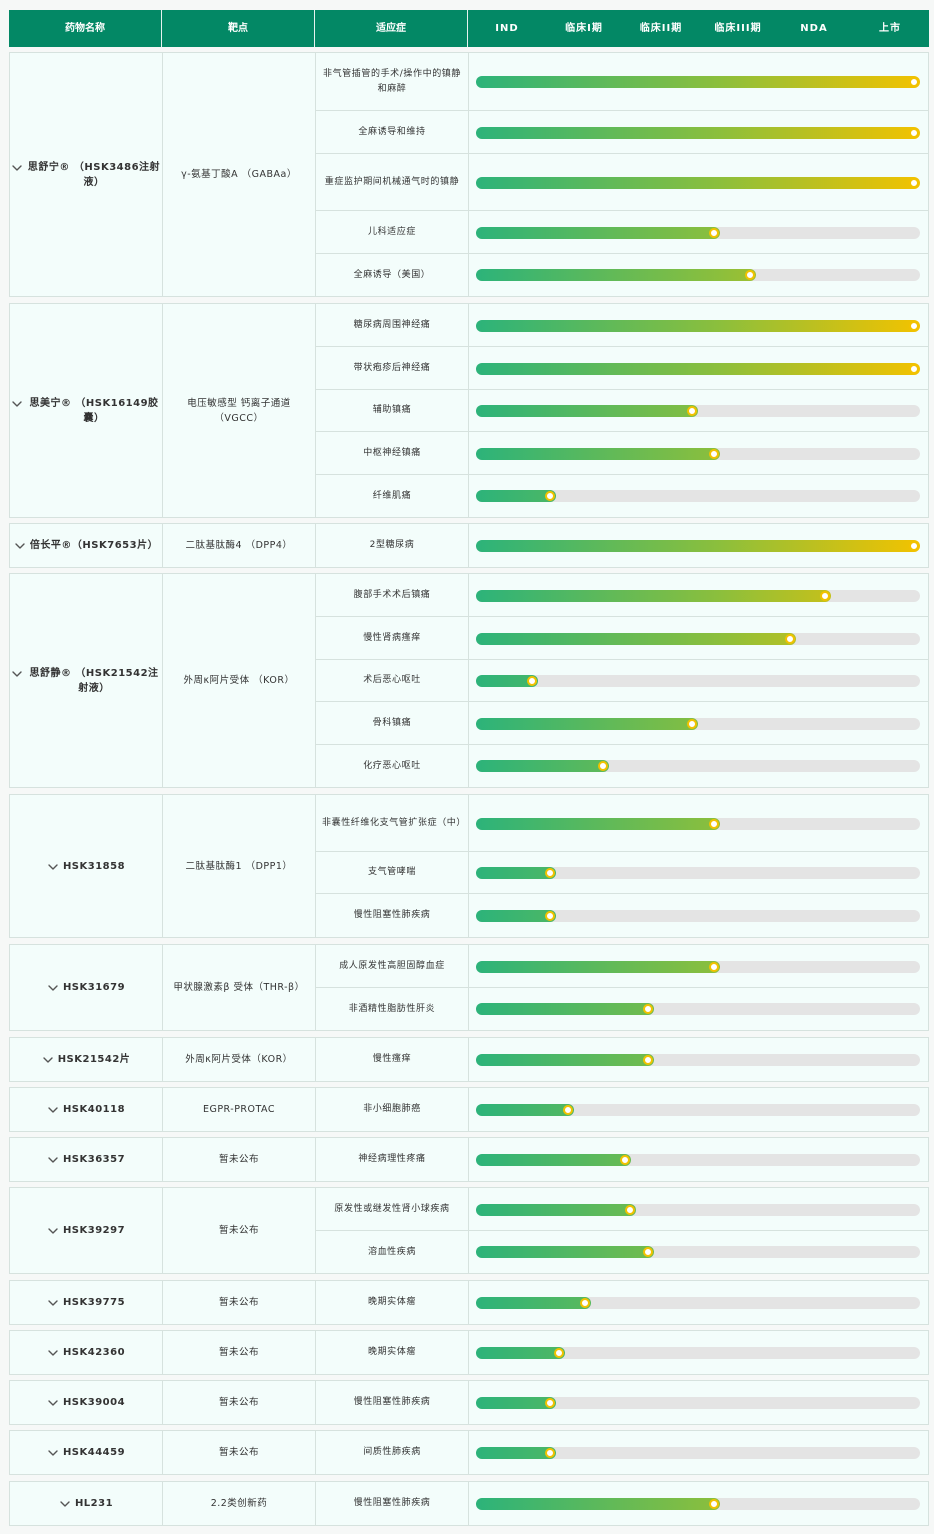 This screenshot has height=1534, width=934. I want to click on drug-cell: HSK39297, so click(86, 1230).